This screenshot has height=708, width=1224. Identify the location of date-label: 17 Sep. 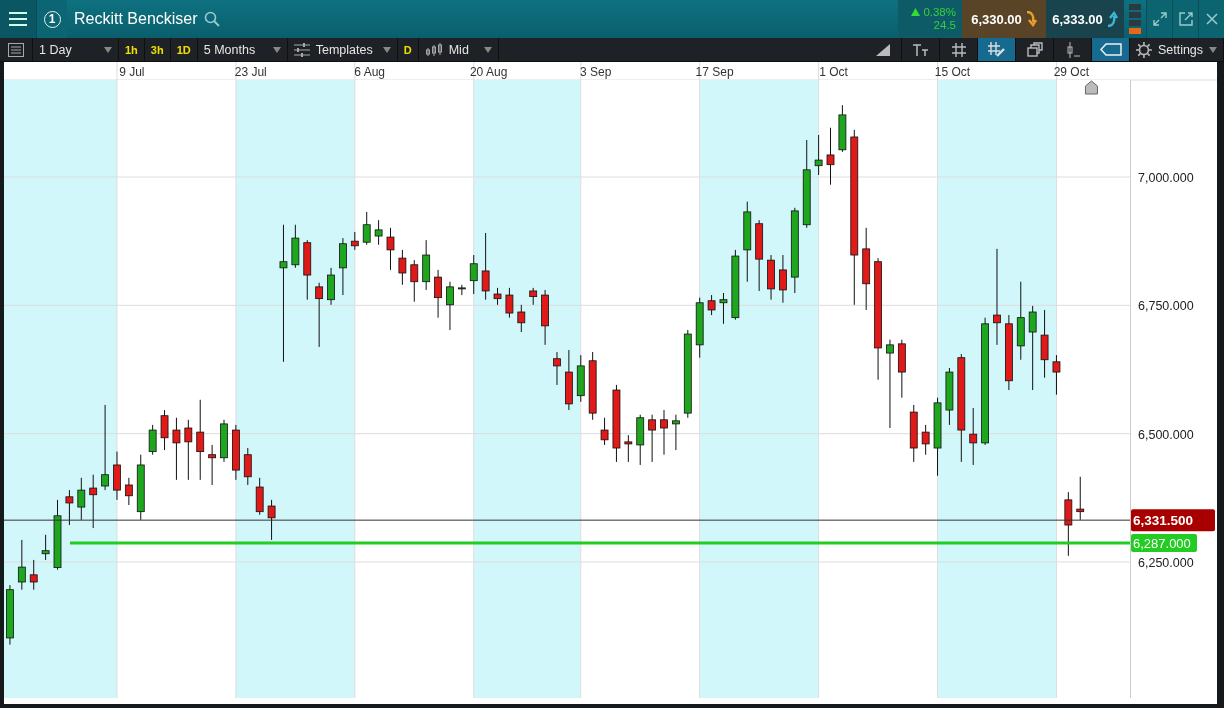
(714, 72).